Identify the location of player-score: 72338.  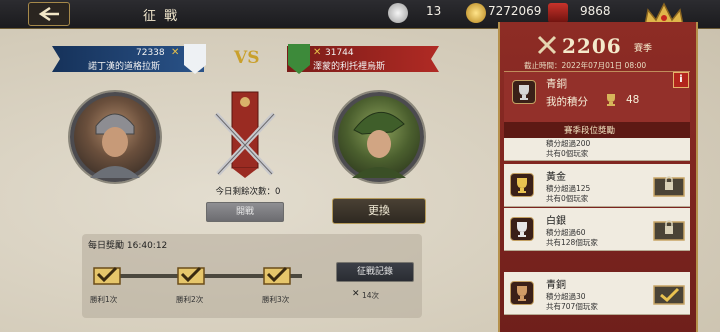
(150, 53).